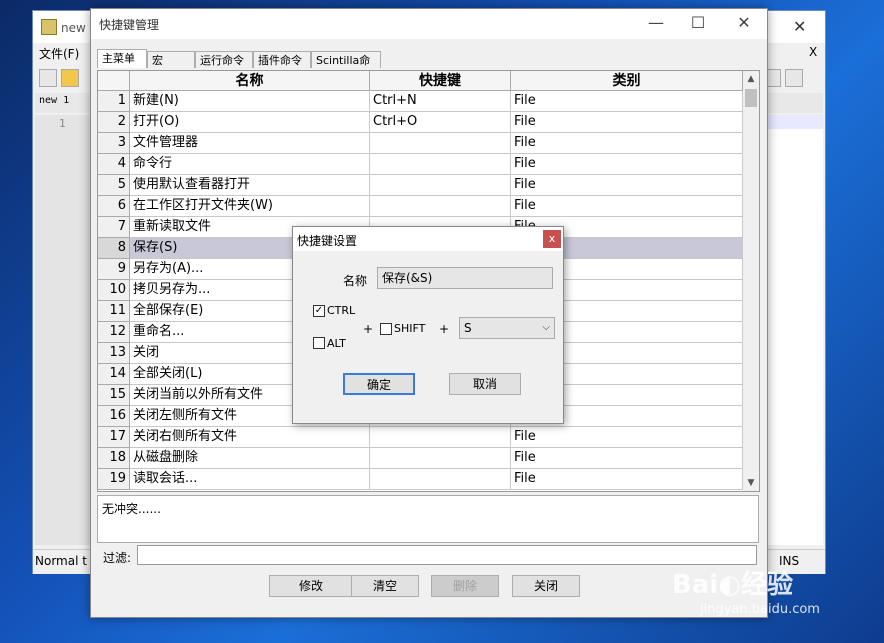  I want to click on menu-file: 文件(F), so click(59, 53).